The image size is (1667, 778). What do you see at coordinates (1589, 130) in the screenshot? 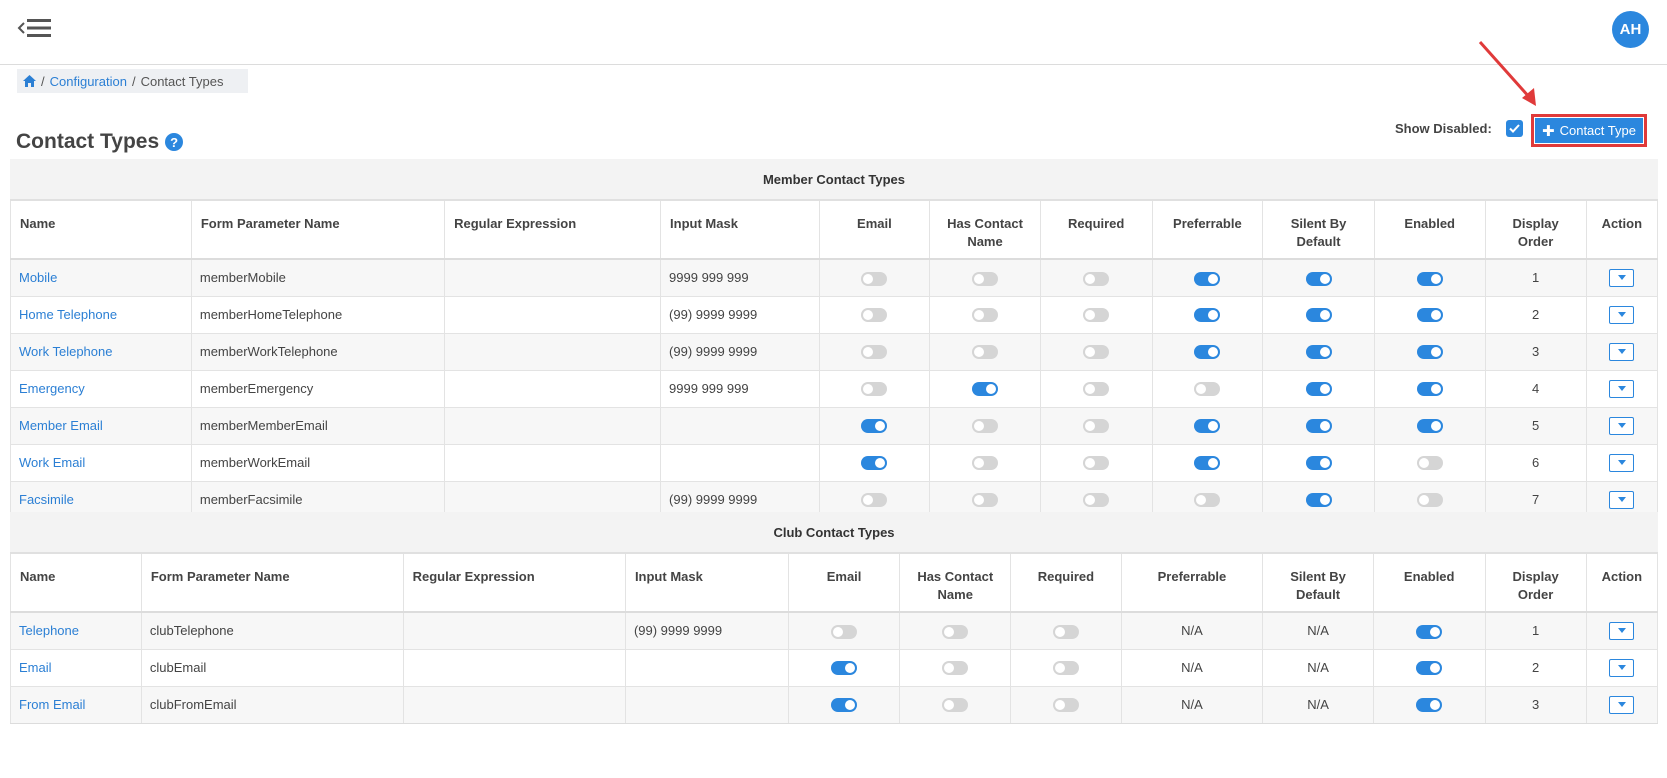
I see `add-contact-type-button: ✚ Contact Type` at bounding box center [1589, 130].